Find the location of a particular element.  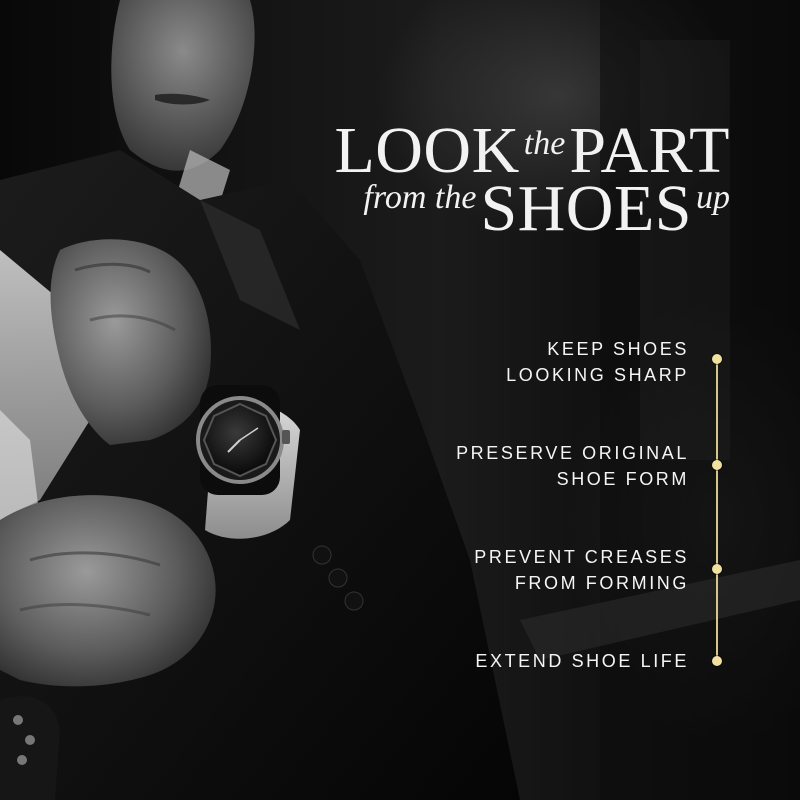

watch-shape is located at coordinates (243, 440).